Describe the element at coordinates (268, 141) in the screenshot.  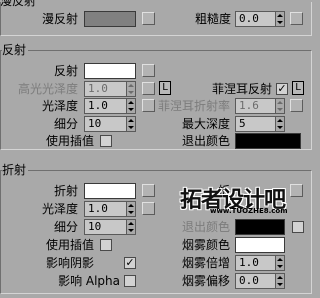
I see `reflect-exit-color-swatch` at that location.